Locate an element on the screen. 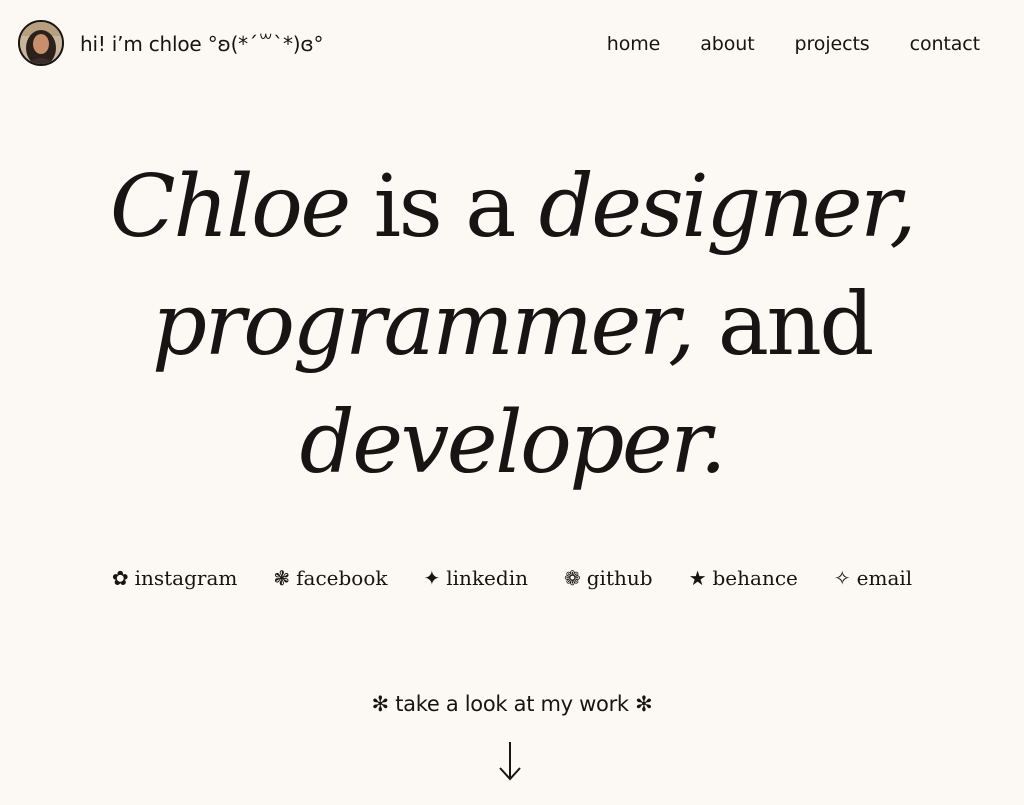  nav-home: home is located at coordinates (634, 44).